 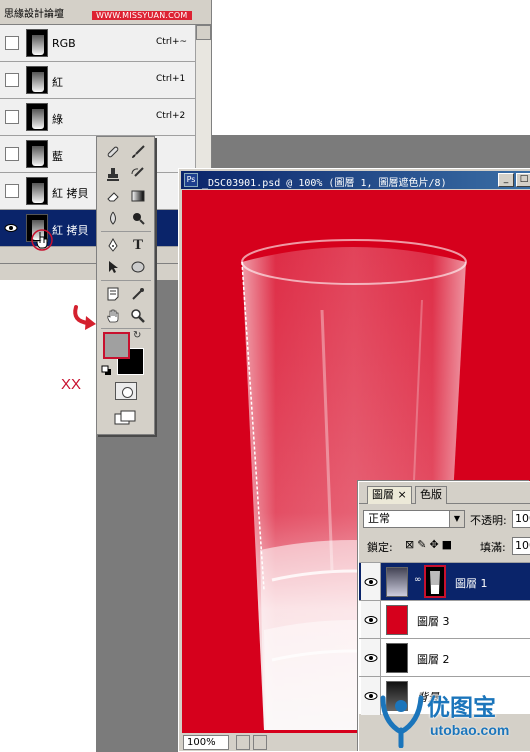 I want to click on layer-row: 圖層 2, so click(x=444, y=657).